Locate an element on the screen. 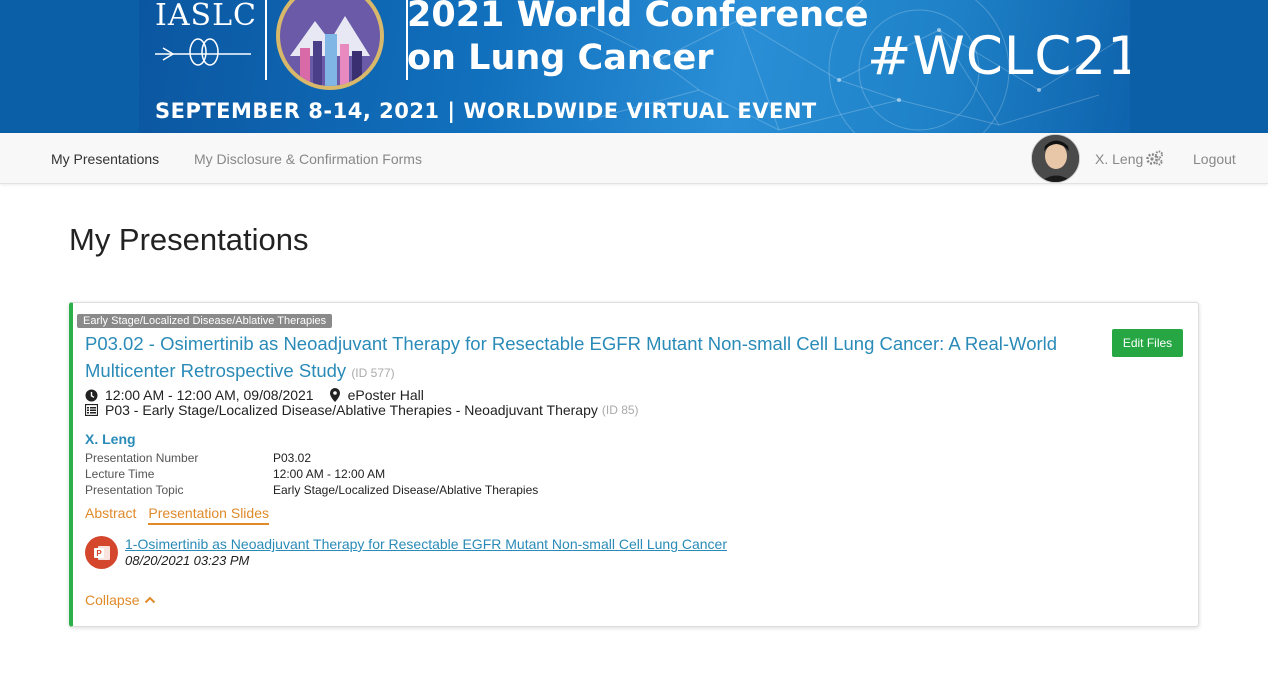  detail-value: 12:00 AM - 12:00 AM is located at coordinates (329, 474).